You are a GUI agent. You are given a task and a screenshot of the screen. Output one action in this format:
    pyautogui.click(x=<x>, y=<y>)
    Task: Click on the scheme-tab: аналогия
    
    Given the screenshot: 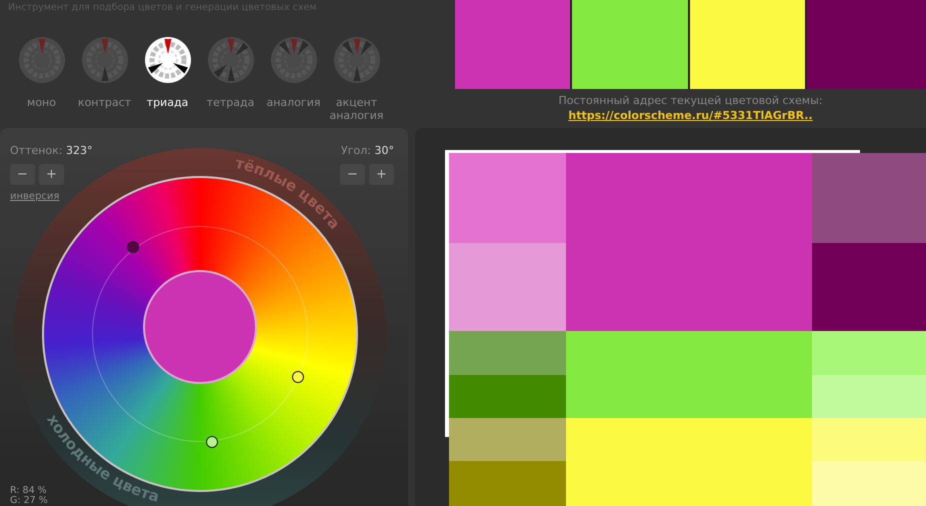 What is the action you would take?
    pyautogui.click(x=293, y=79)
    